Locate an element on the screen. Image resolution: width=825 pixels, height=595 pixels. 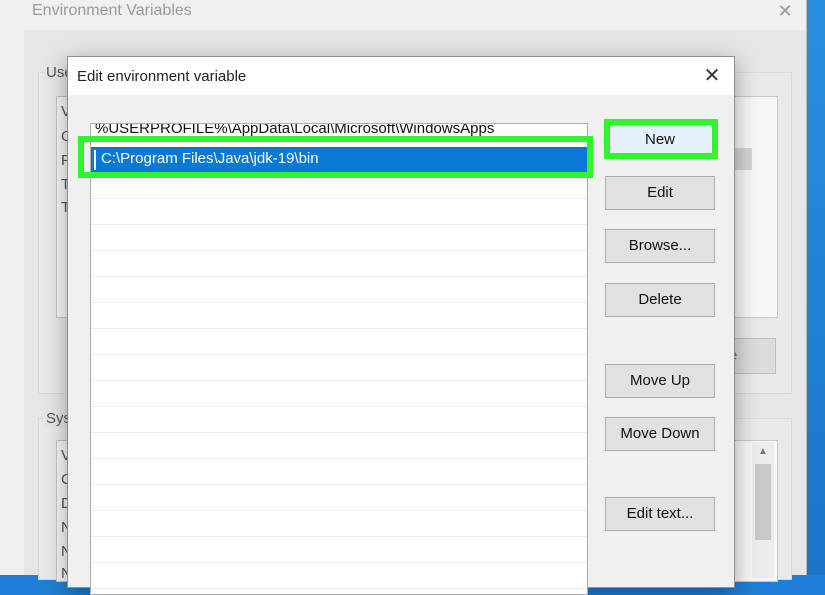
user-list-selection-fragment is located at coordinates (742, 159).